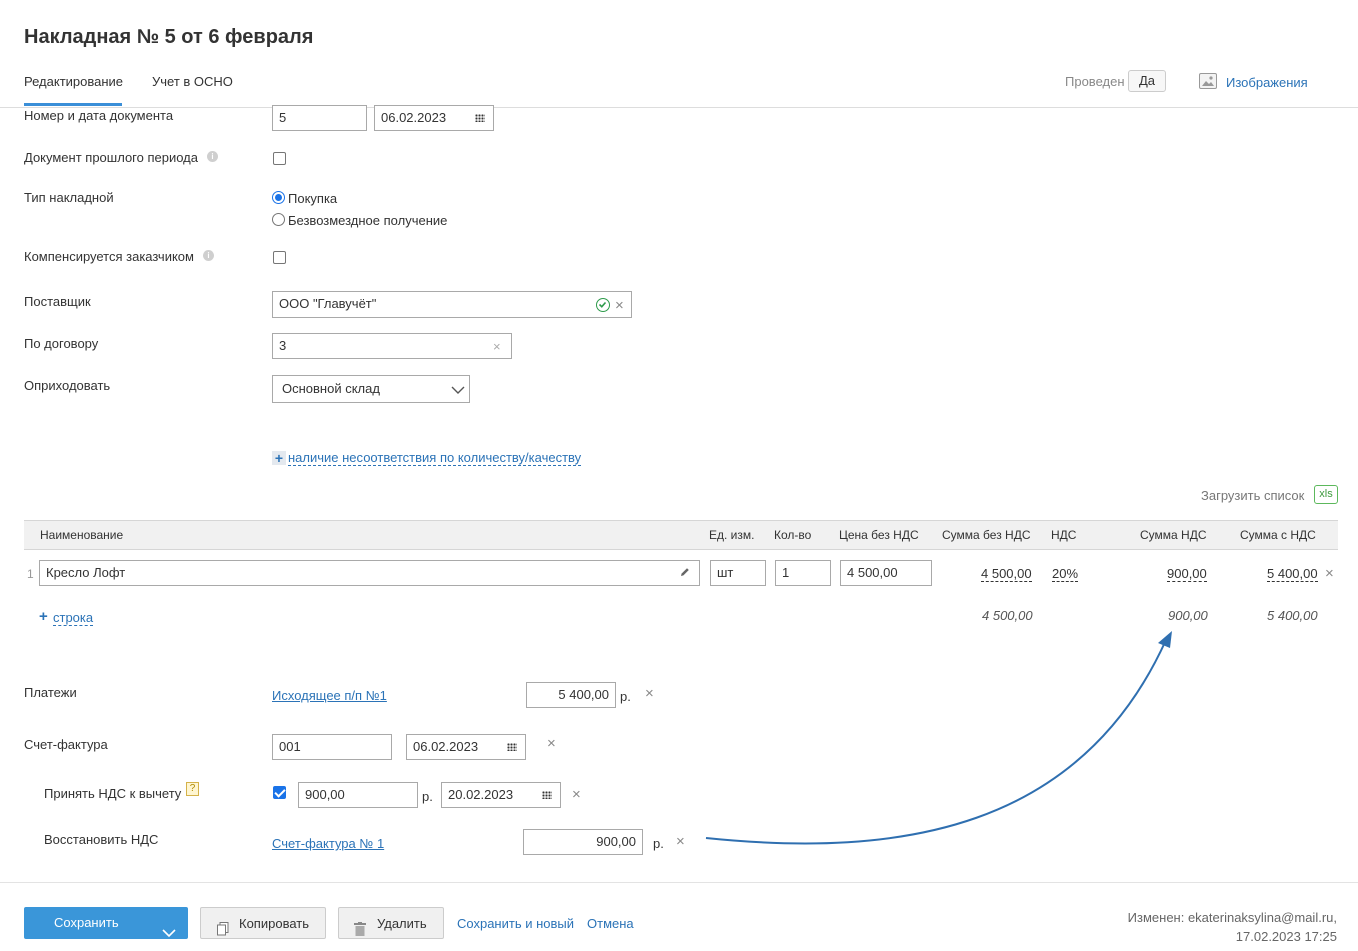 This screenshot has height=951, width=1358. What do you see at coordinates (223, 932) in the screenshot?
I see `copy-icon` at bounding box center [223, 932].